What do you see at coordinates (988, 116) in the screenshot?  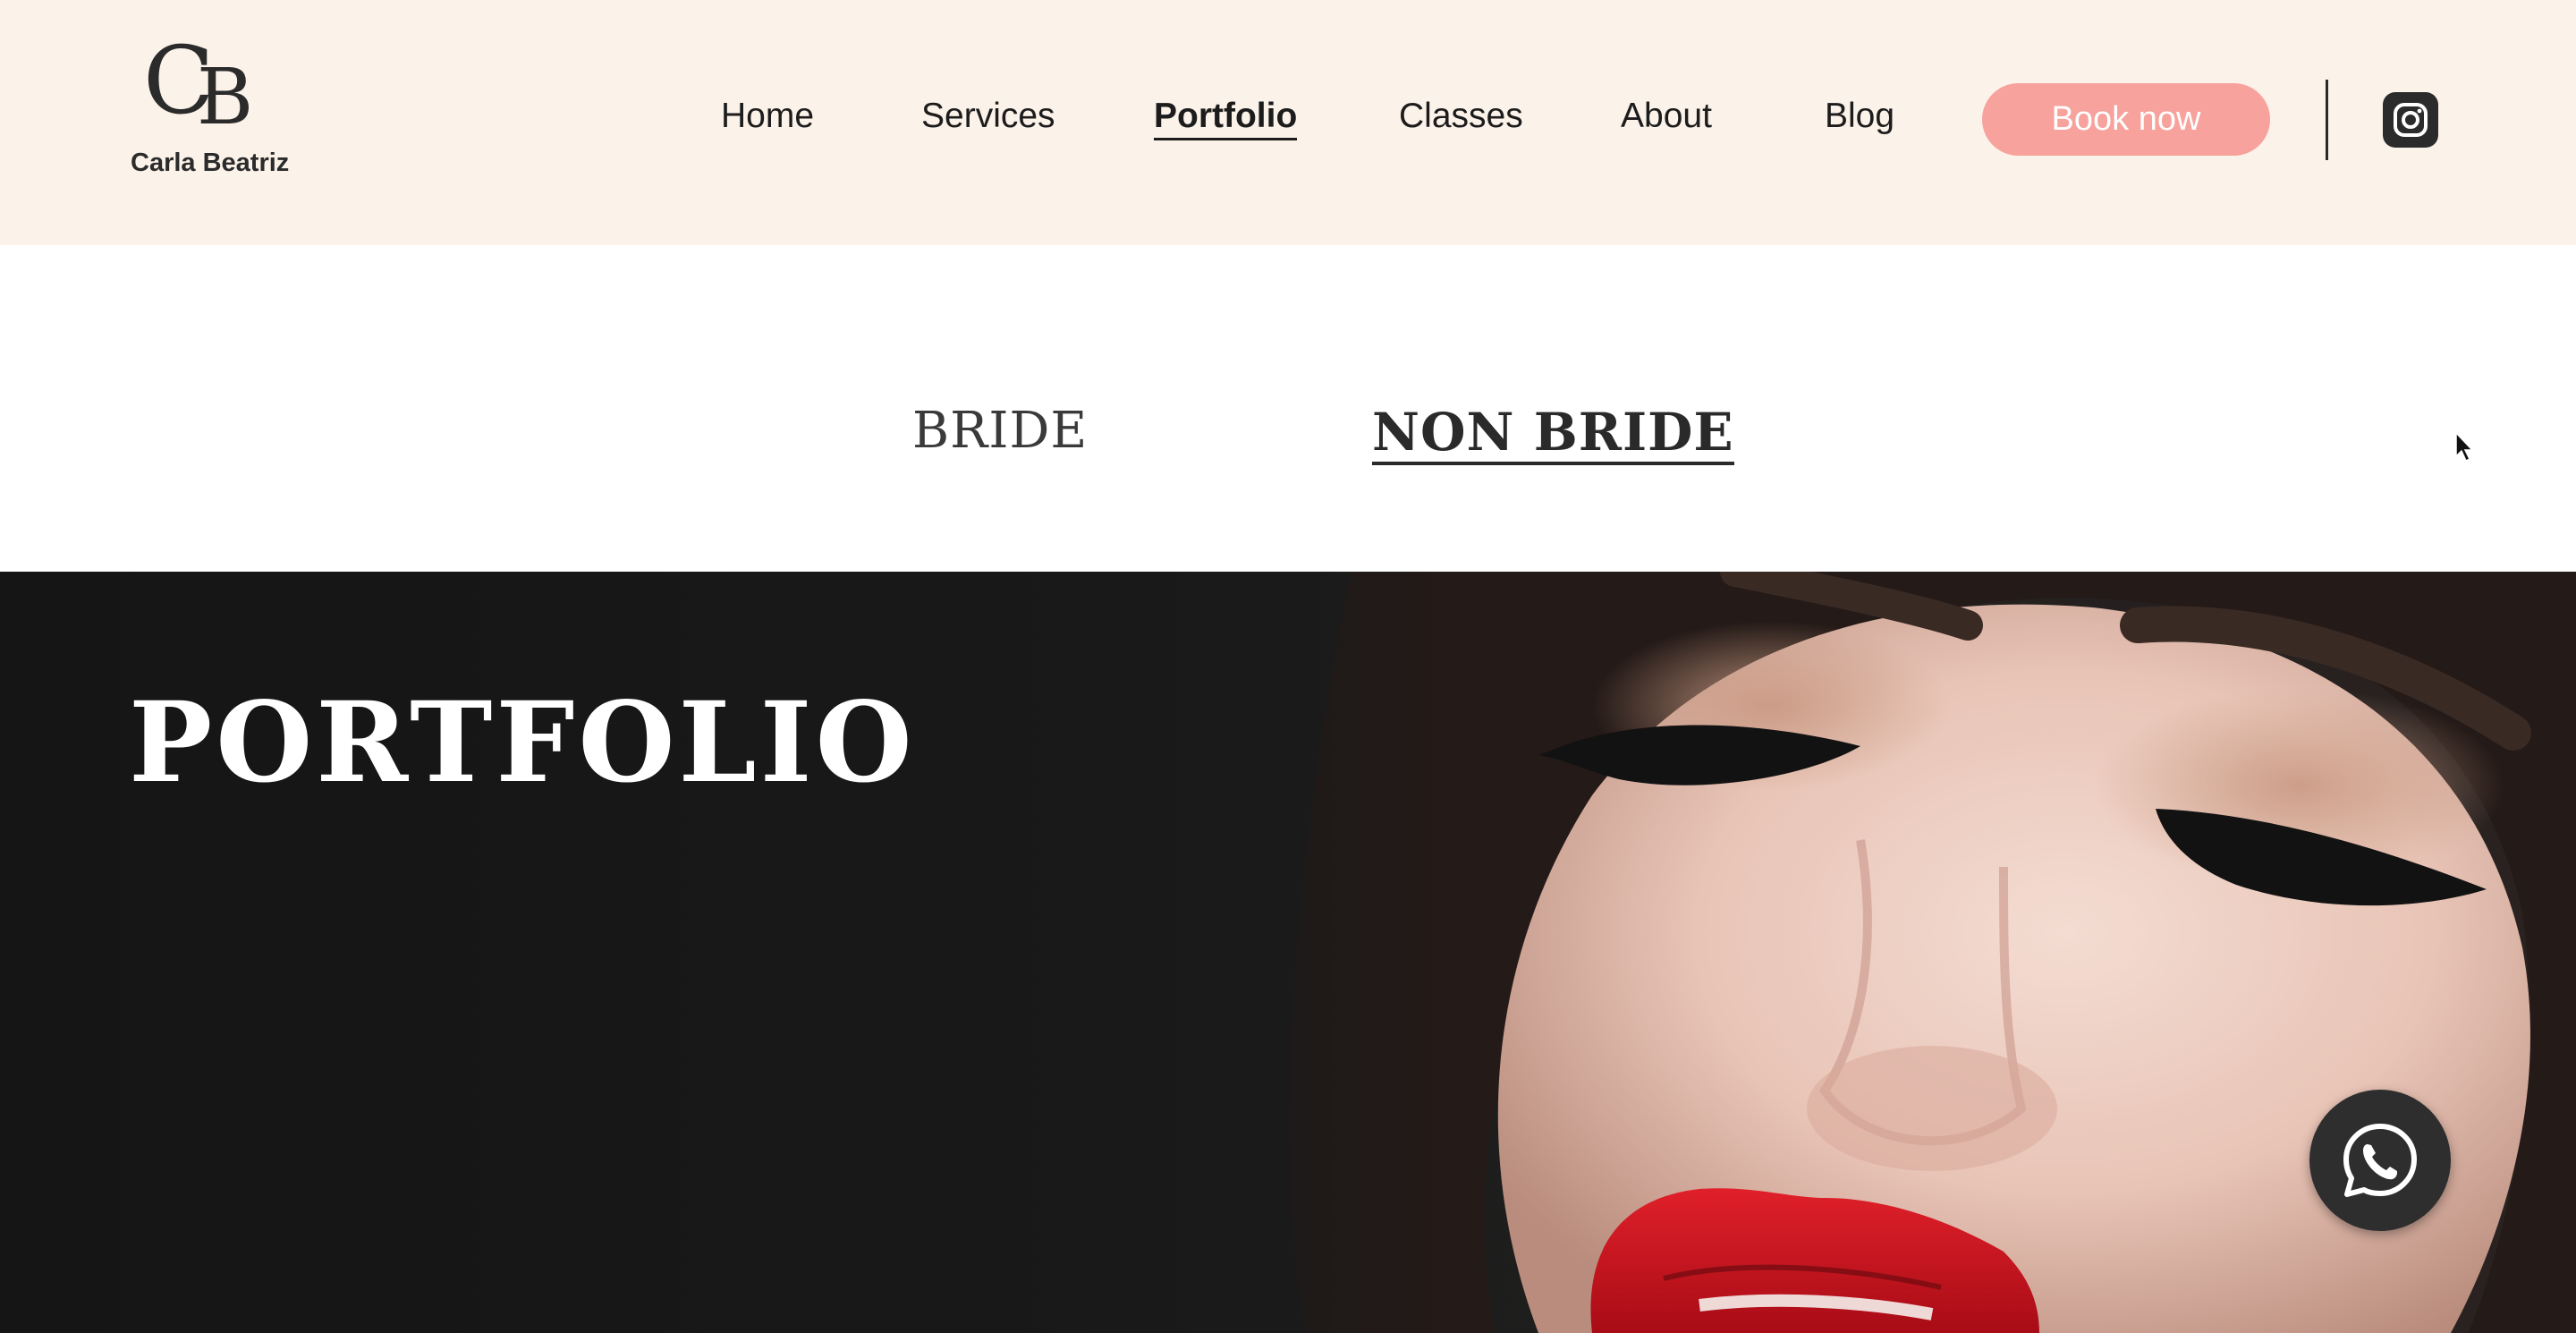 I see `nav-item-services: Services` at bounding box center [988, 116].